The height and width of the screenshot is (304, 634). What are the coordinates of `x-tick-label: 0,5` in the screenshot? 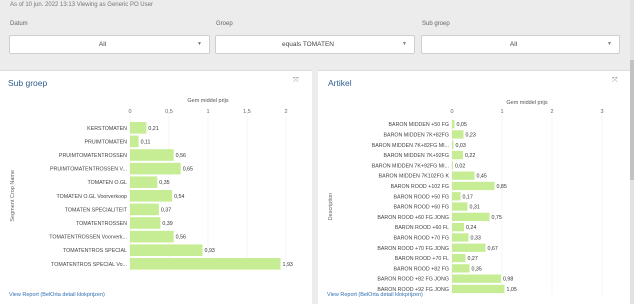 It's located at (169, 112).